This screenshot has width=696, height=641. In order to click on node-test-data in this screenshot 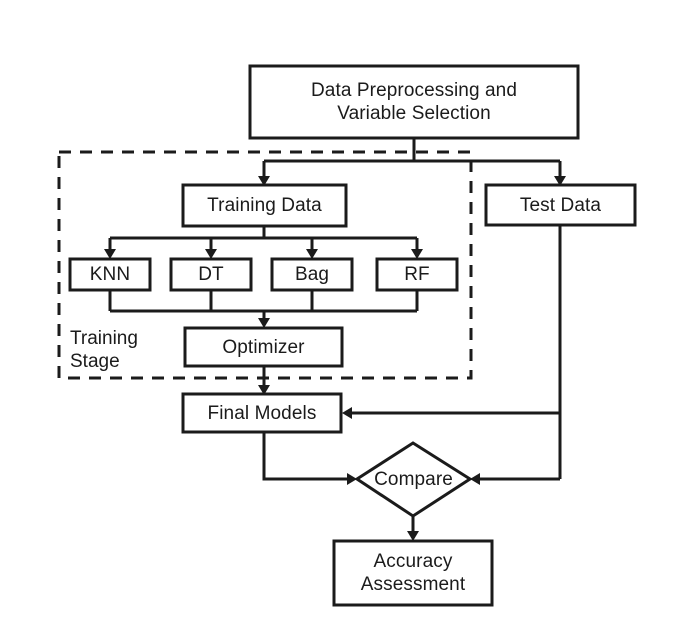, I will do `click(560, 205)`.